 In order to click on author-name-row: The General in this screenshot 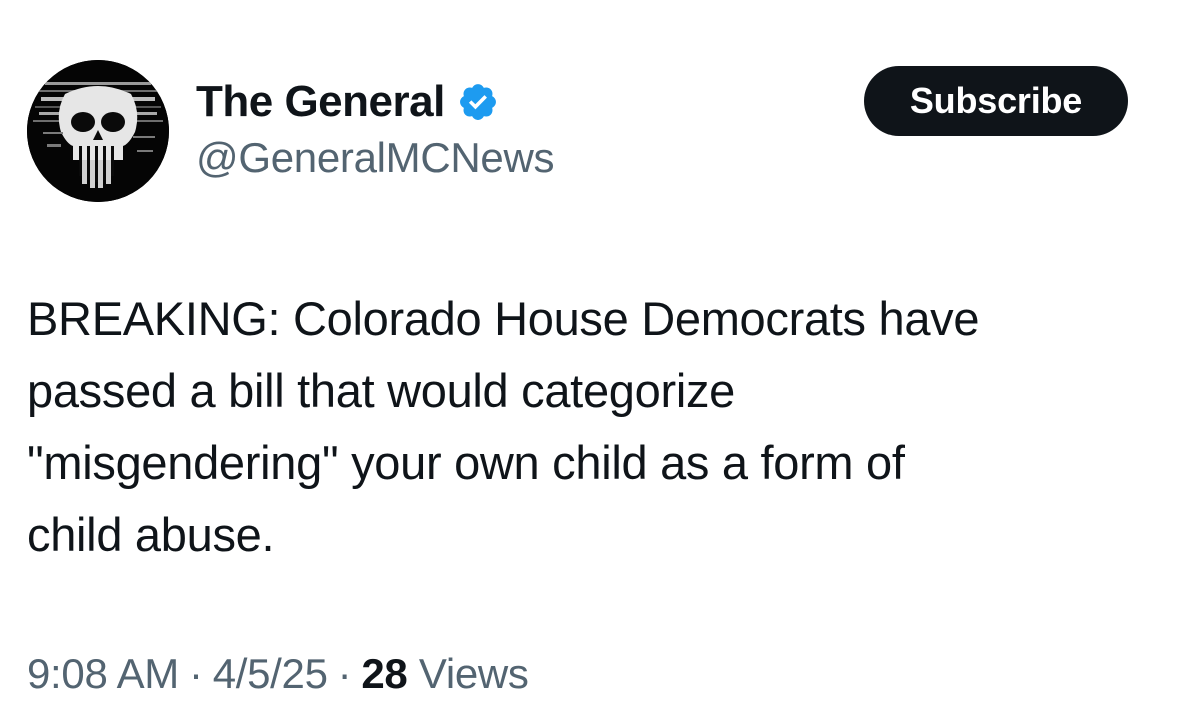, I will do `click(347, 102)`.